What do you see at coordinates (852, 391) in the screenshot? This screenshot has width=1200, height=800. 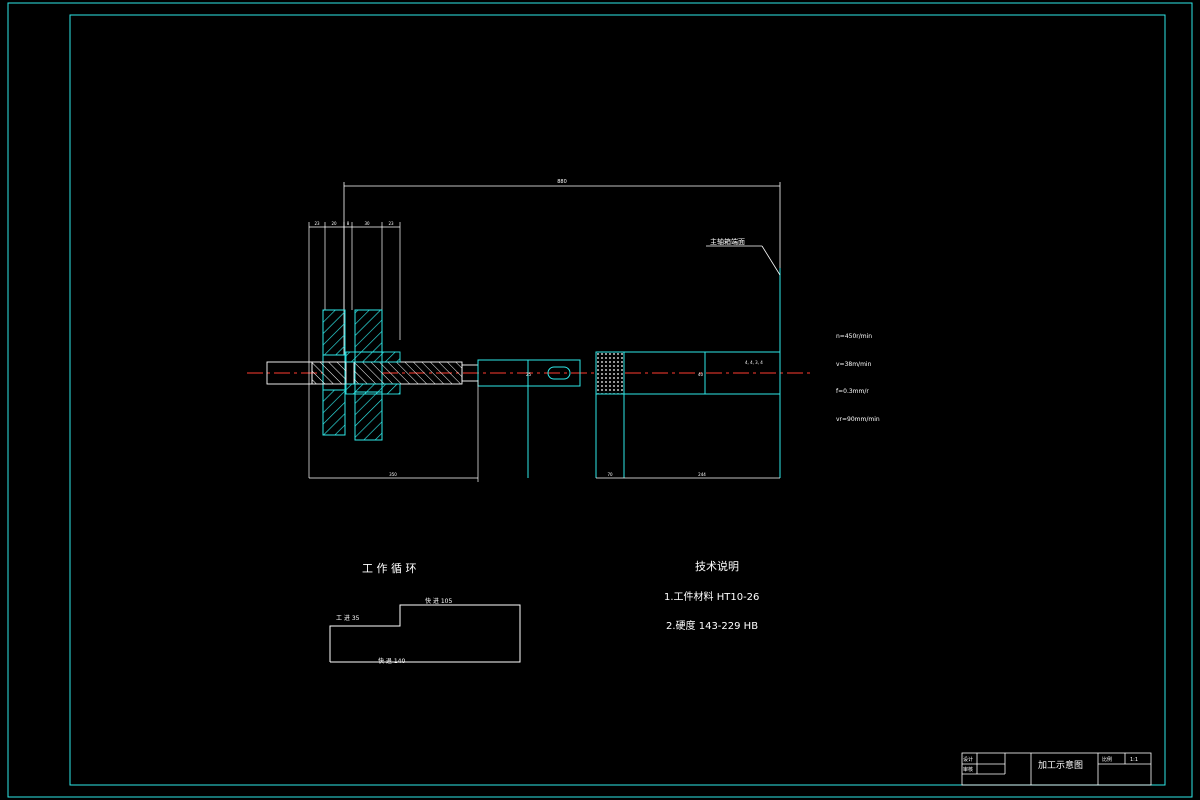 I see `param-f: f=0.3mm/r` at bounding box center [852, 391].